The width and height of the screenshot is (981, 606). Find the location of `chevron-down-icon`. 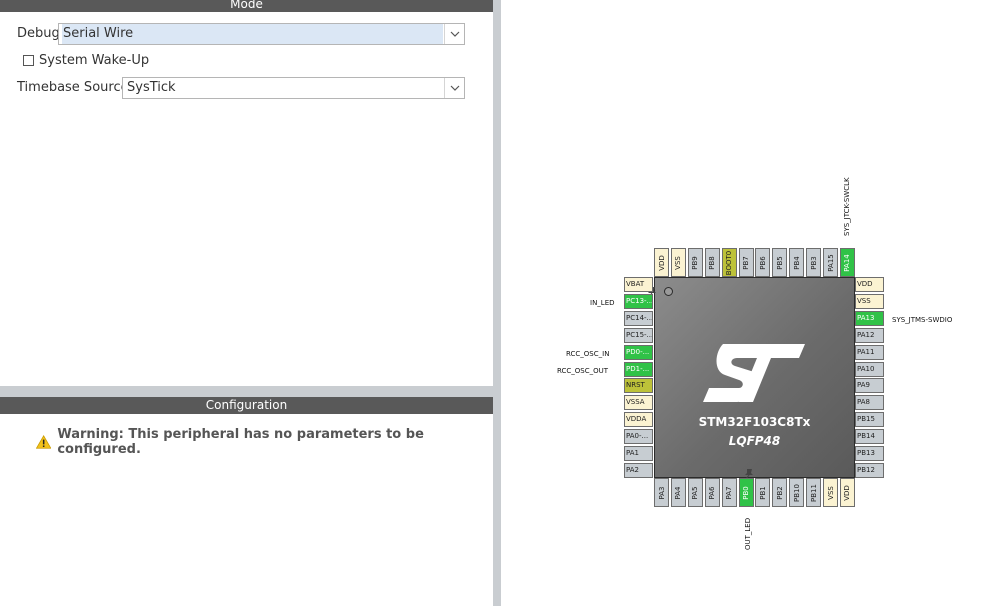

chevron-down-icon is located at coordinates (454, 88).